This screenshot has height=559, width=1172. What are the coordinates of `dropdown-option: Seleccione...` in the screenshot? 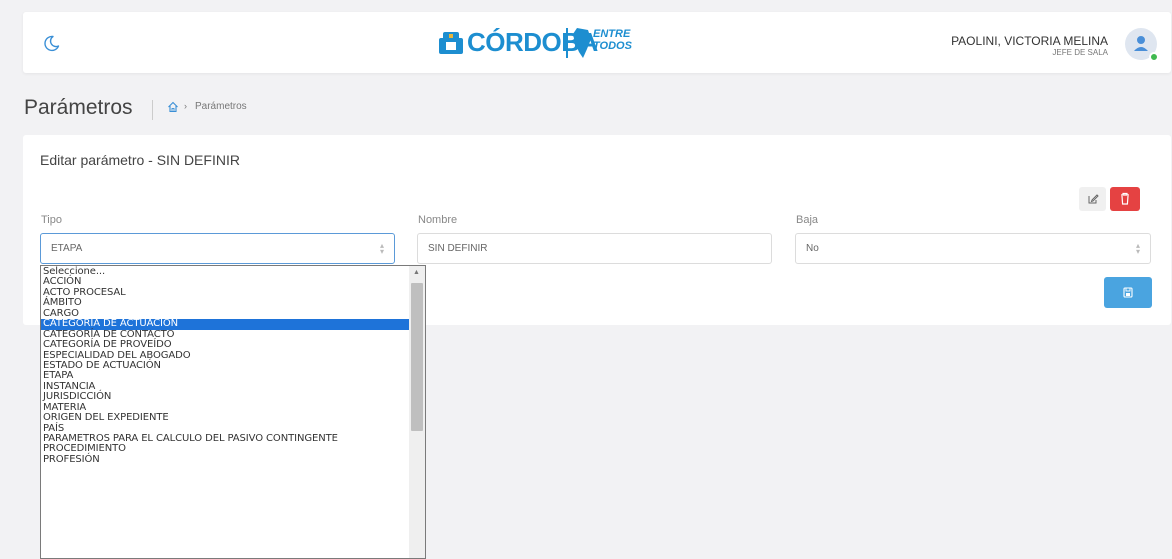 It's located at (225, 271).